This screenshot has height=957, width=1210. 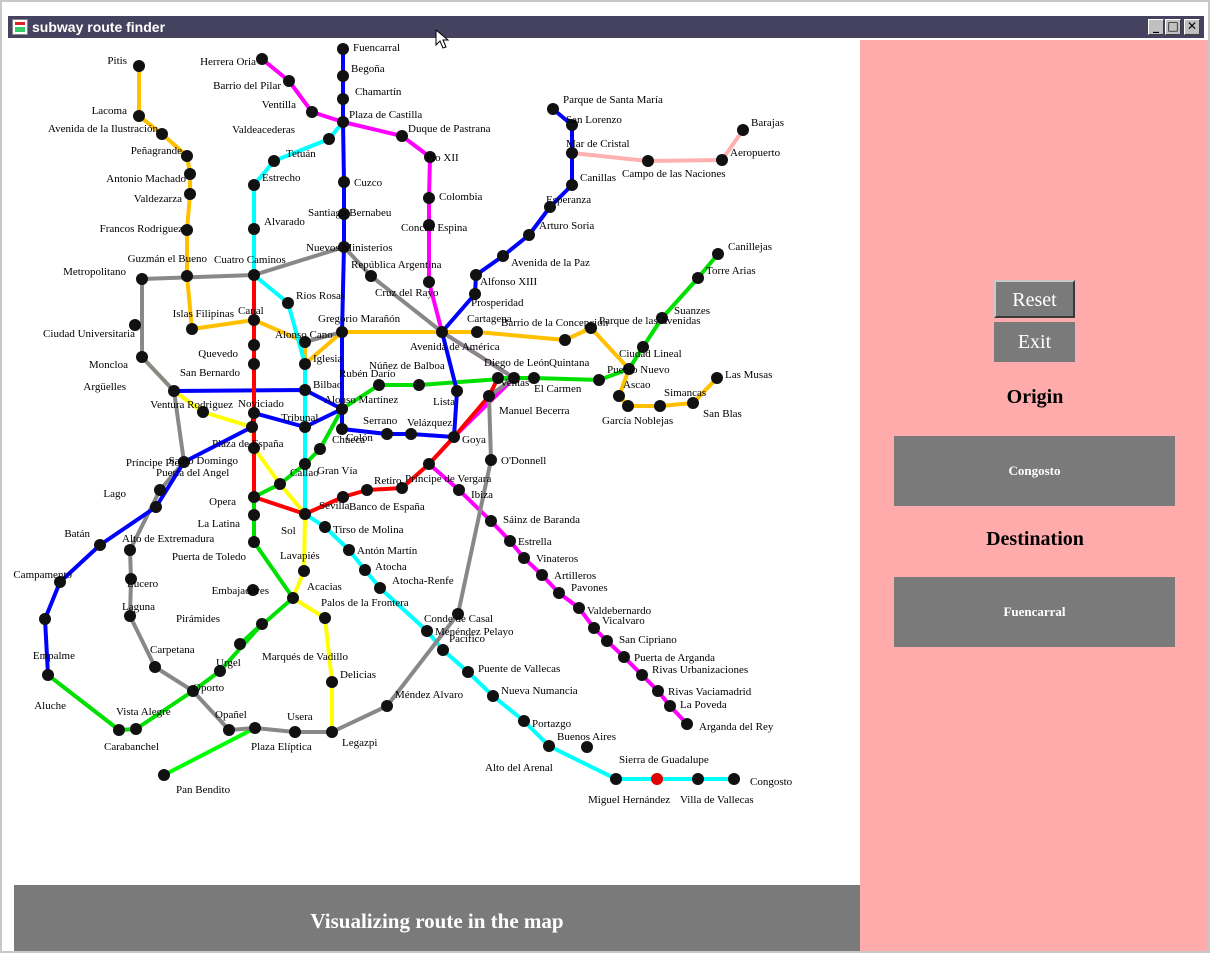 I want to click on reset-button: Reset, so click(x=1034, y=299).